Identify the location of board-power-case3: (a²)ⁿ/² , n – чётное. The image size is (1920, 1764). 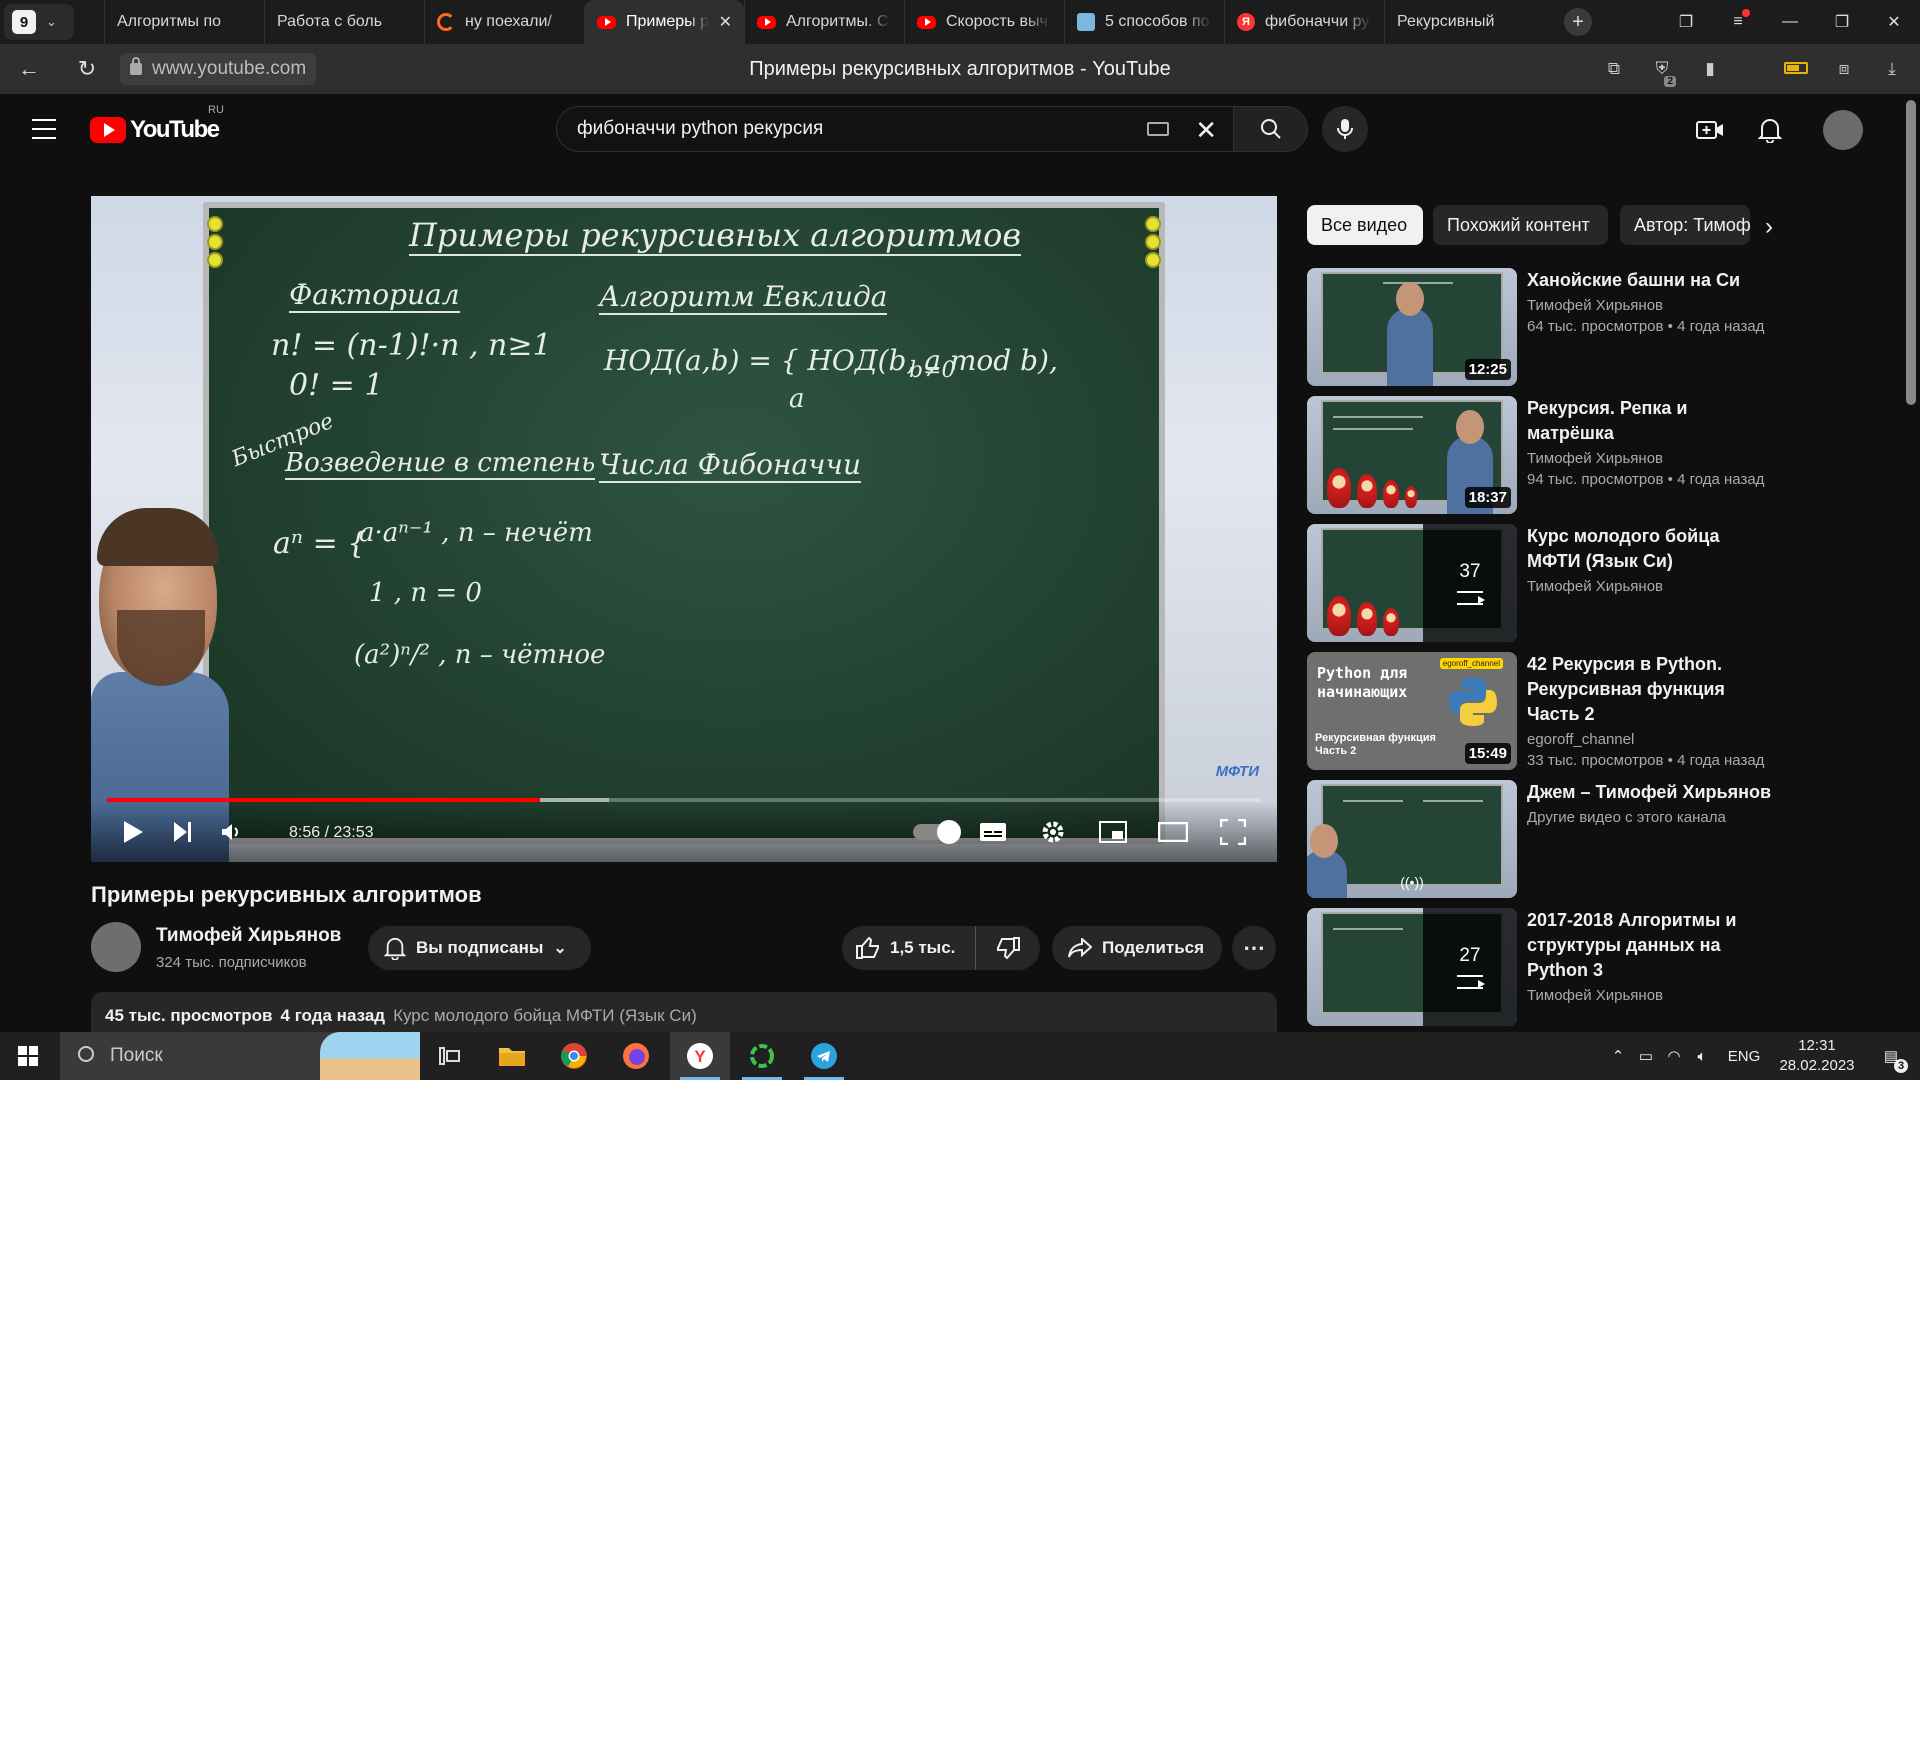
(480, 655).